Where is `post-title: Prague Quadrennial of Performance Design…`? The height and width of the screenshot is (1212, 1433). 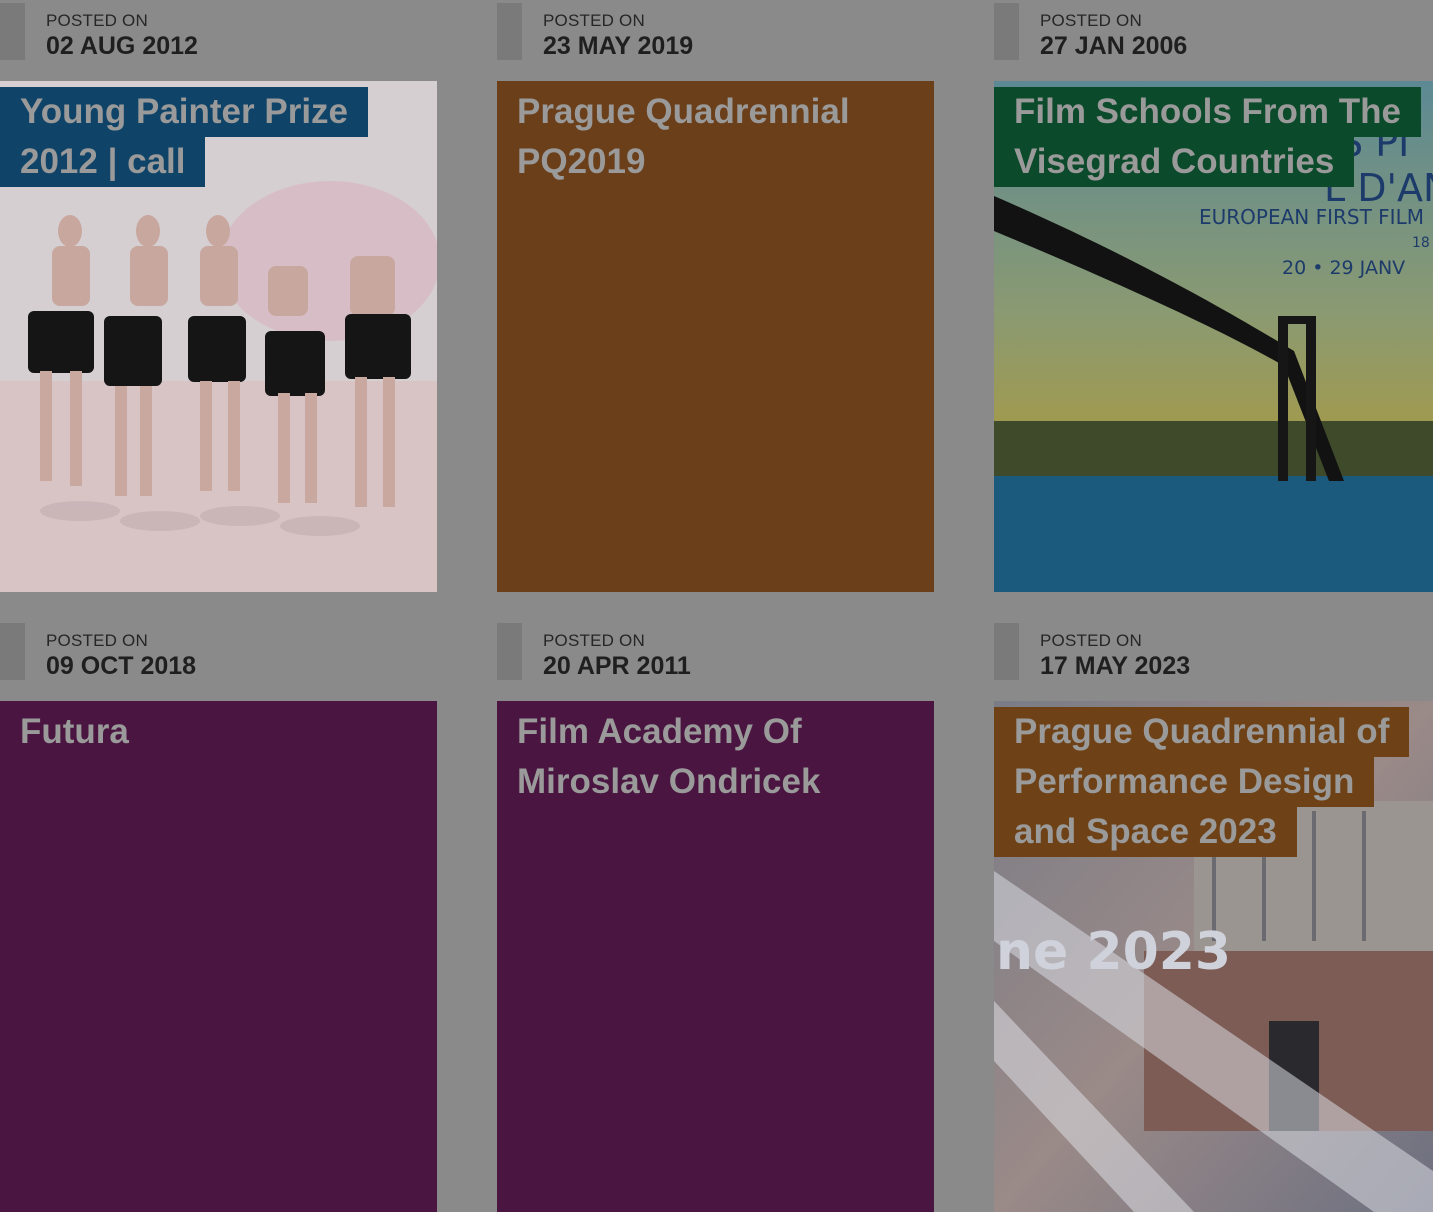 post-title: Prague Quadrennial of Performance Design… is located at coordinates (1202, 782).